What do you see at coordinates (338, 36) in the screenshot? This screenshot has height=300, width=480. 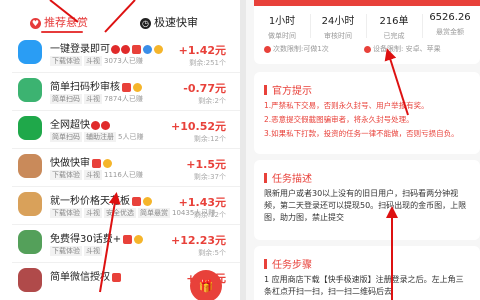 I see `stat-label: 审核时间` at bounding box center [338, 36].